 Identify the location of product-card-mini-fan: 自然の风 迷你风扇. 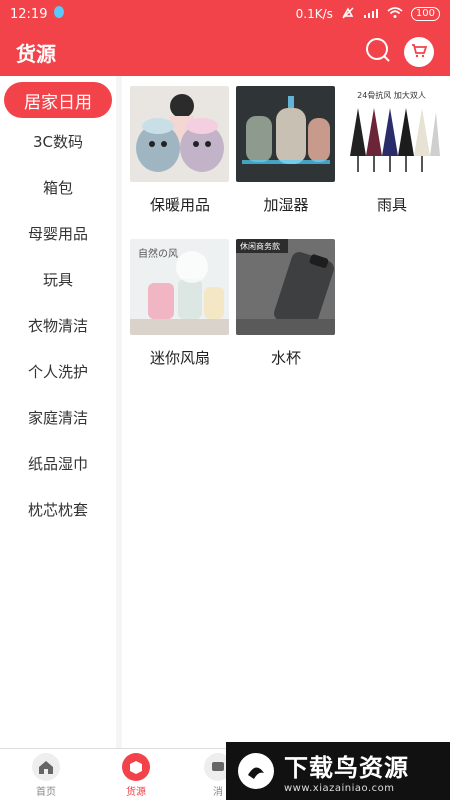
(180, 303).